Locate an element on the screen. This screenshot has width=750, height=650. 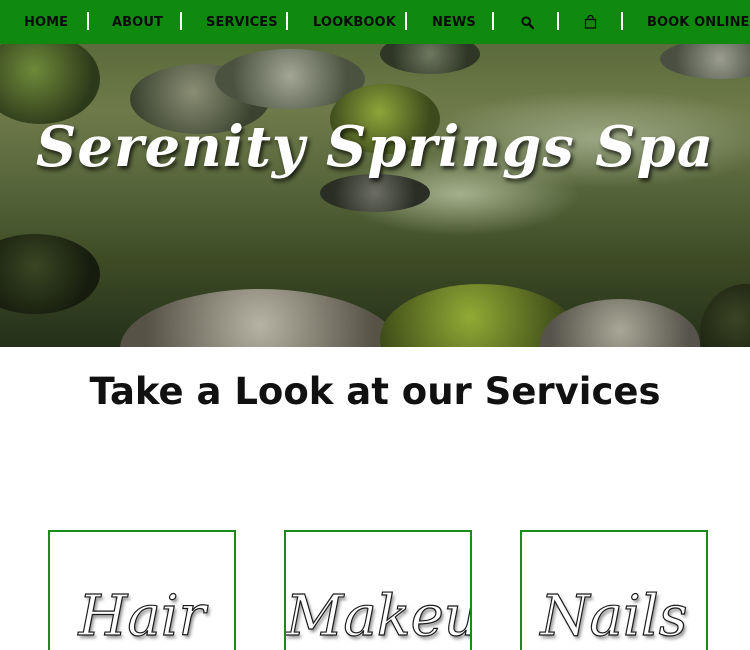
hero-title: Serenity Springs Spa is located at coordinates (375, 147).